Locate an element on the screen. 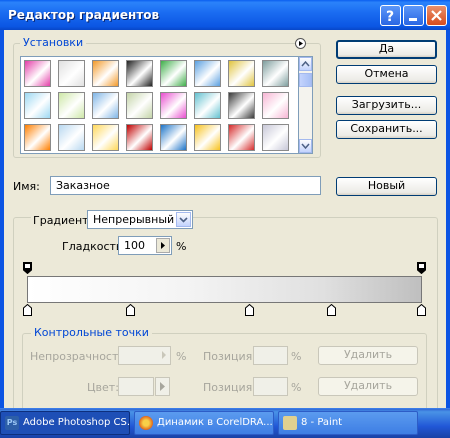  taskbar-item-label: 8 - Paint is located at coordinates (322, 422).